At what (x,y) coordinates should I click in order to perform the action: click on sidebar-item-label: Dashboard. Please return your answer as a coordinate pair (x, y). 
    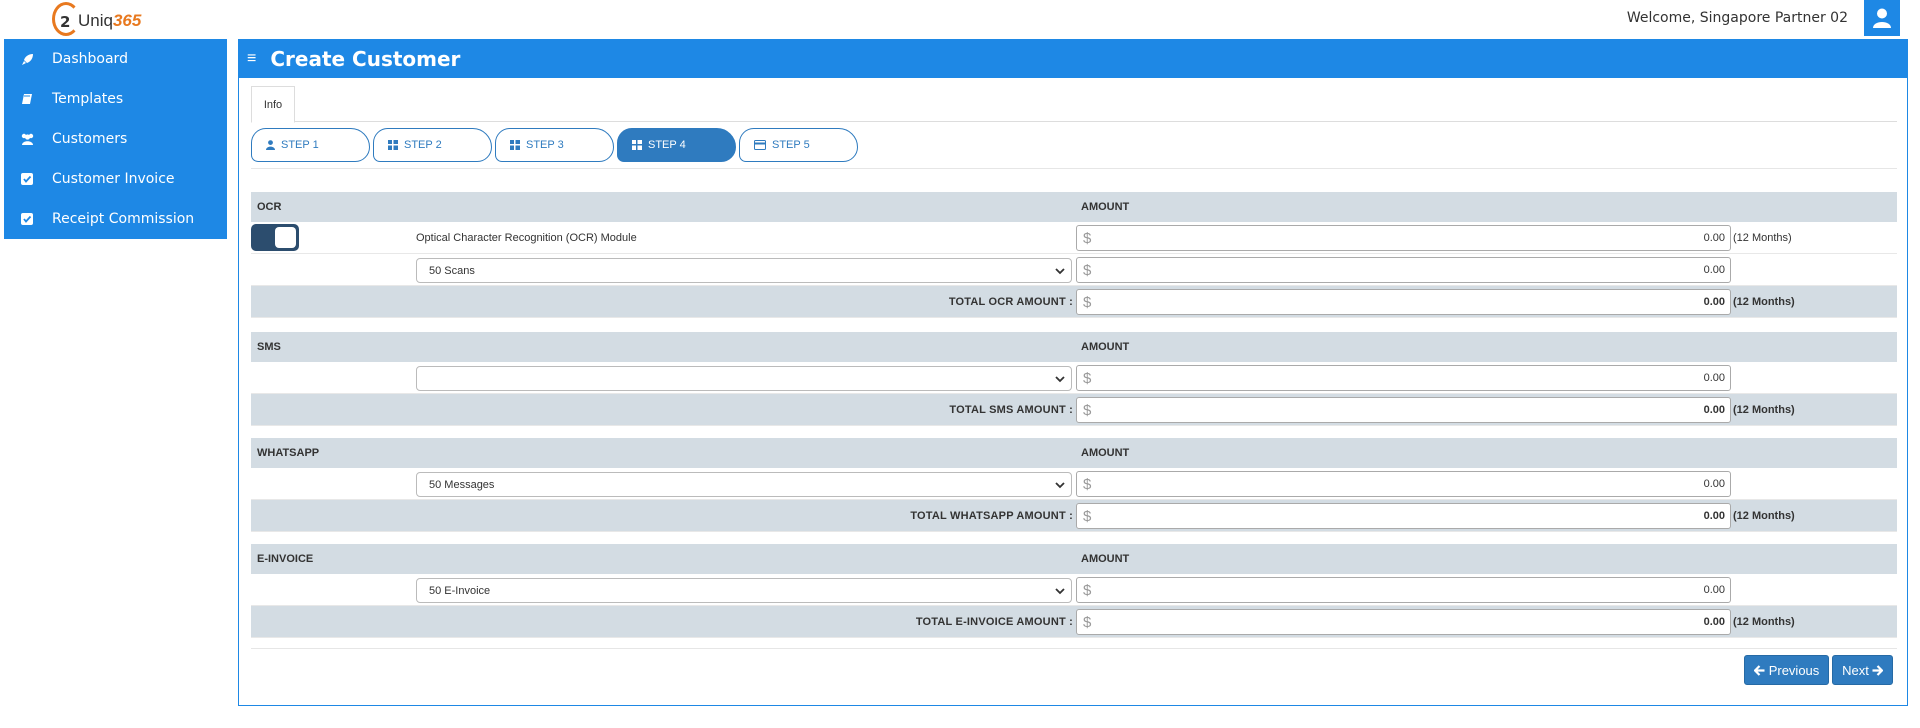
    Looking at the image, I should click on (90, 59).